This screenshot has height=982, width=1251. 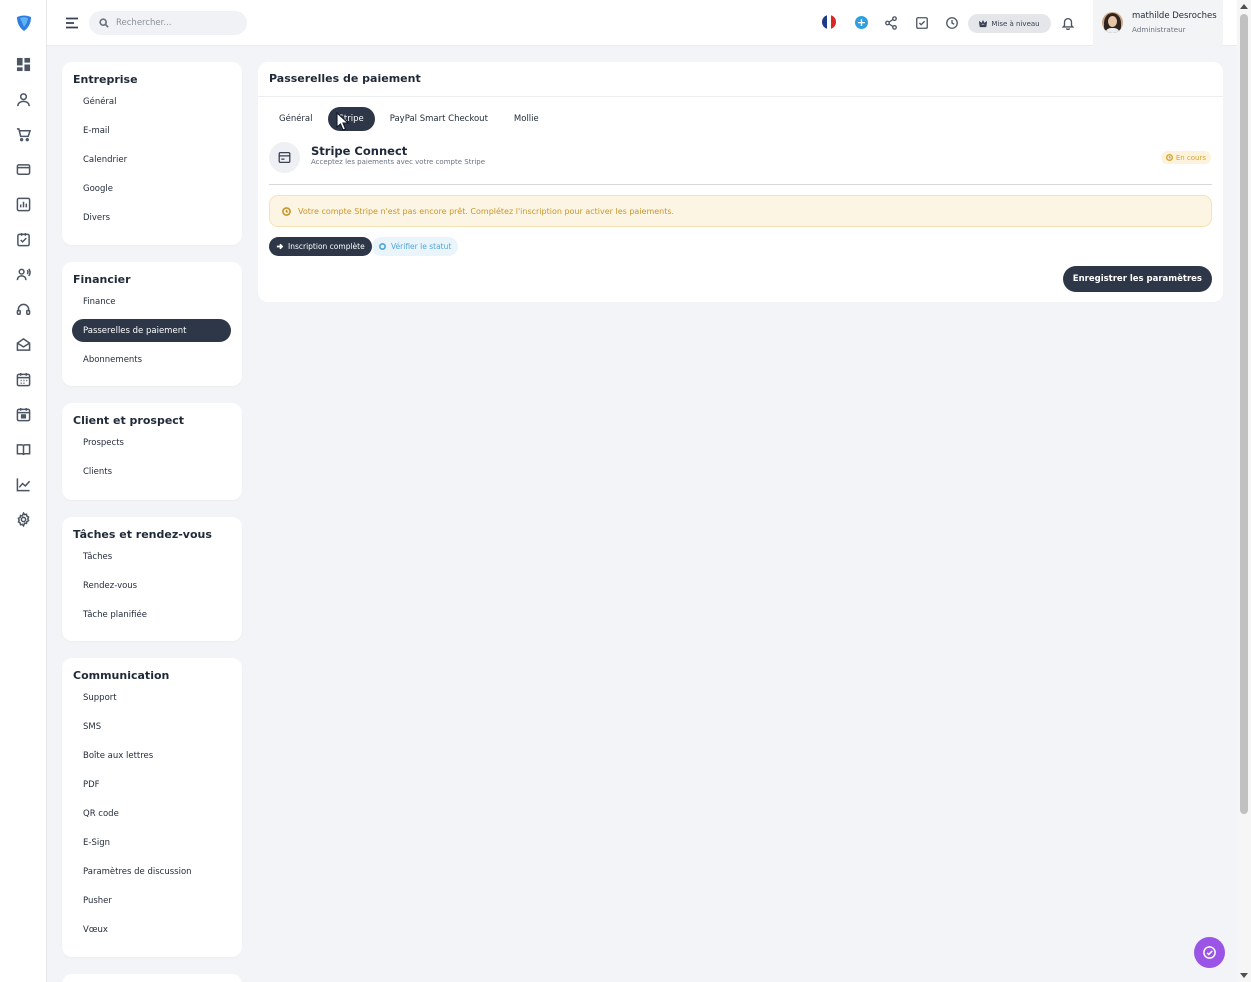 What do you see at coordinates (151, 301) in the screenshot?
I see `settings-item-finance: Finance` at bounding box center [151, 301].